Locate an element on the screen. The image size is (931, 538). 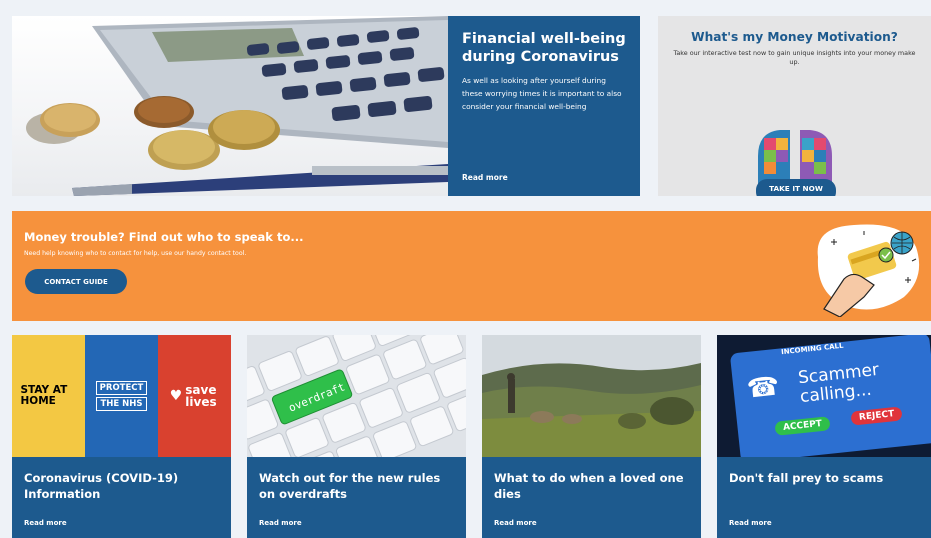
protect-nhs-panel: PROTECT THE NHS is located at coordinates (121, 396).